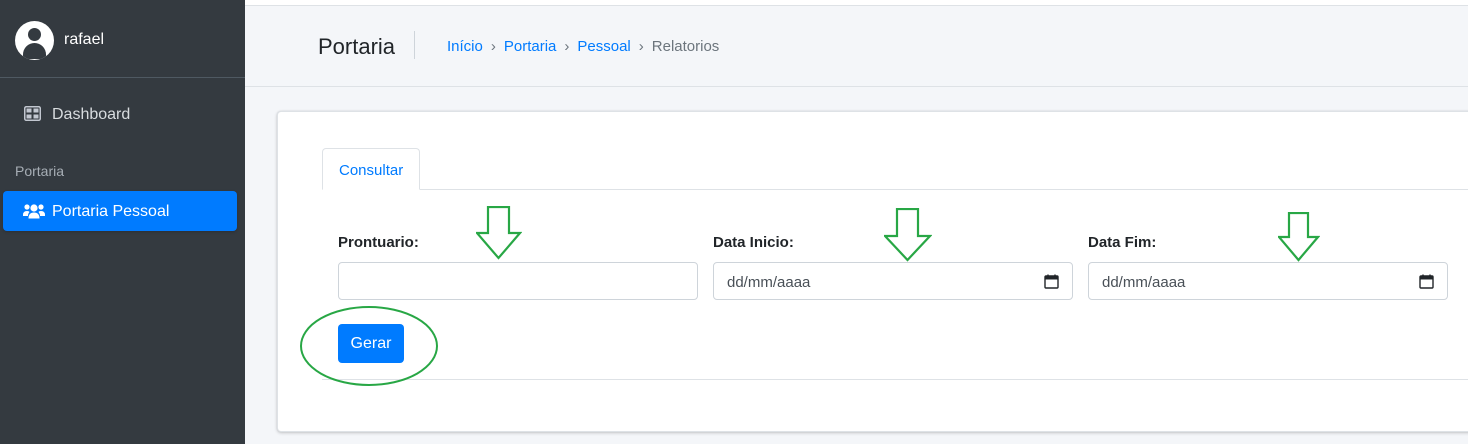 Image resolution: width=1468 pixels, height=444 pixels. Describe the element at coordinates (856, 3) in the screenshot. I see `navbar-strip` at that location.